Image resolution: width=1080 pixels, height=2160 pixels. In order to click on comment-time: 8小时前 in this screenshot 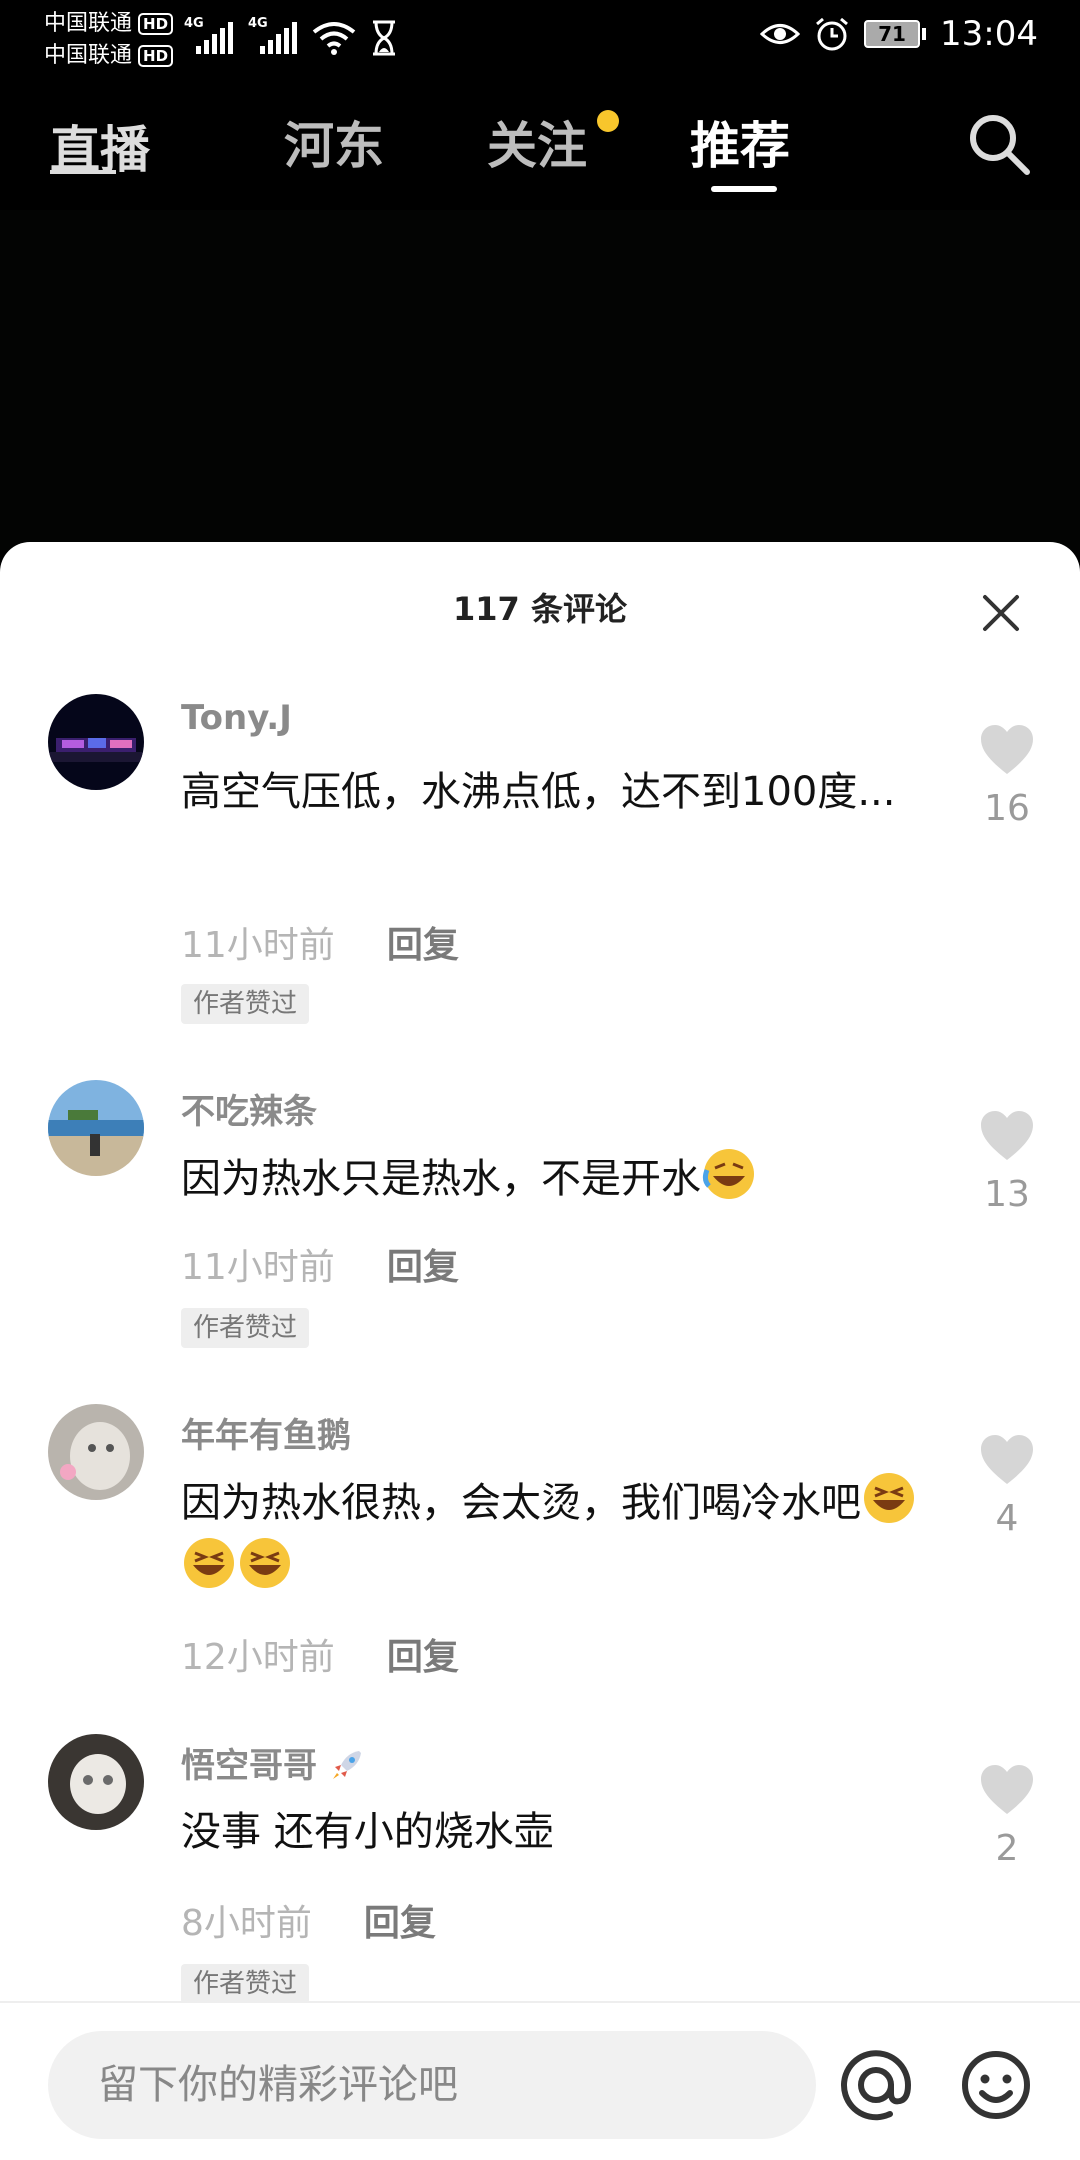, I will do `click(246, 1923)`.